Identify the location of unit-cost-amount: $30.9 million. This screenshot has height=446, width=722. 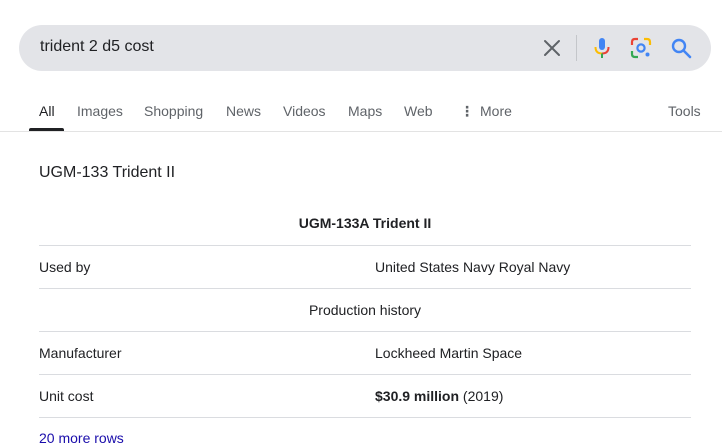
(417, 396).